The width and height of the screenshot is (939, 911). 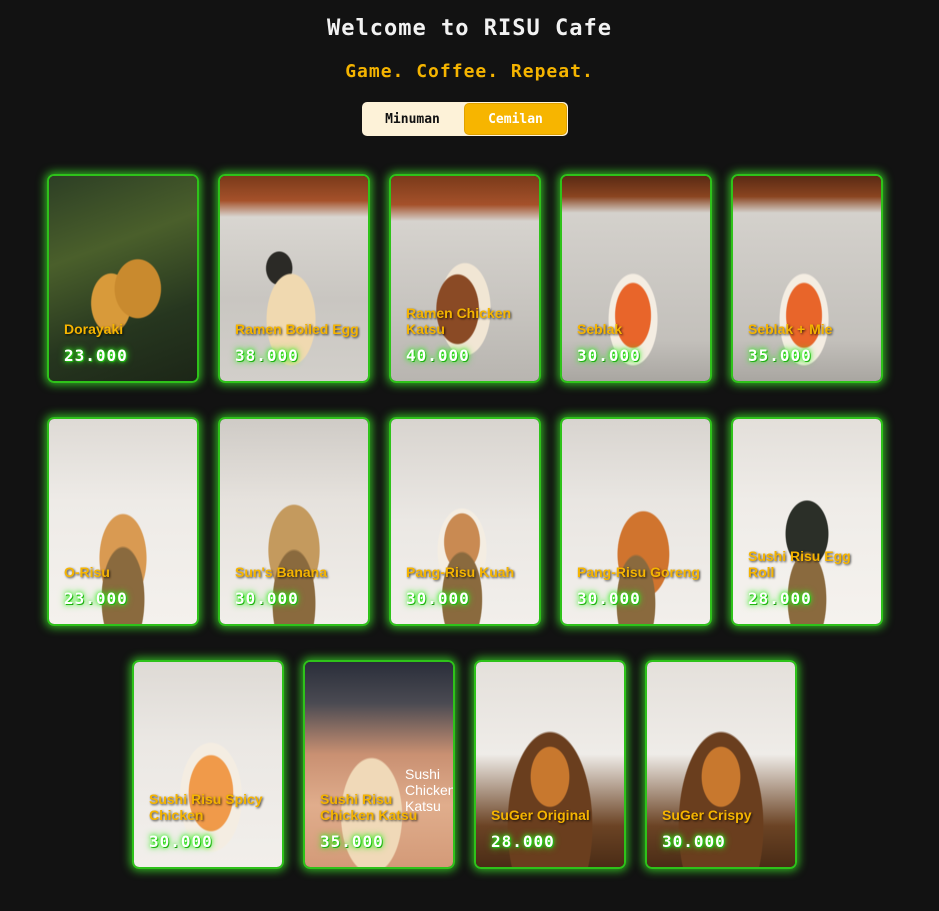 What do you see at coordinates (550, 764) in the screenshot?
I see `menu-card-suger-original: SuGer Original 28.000` at bounding box center [550, 764].